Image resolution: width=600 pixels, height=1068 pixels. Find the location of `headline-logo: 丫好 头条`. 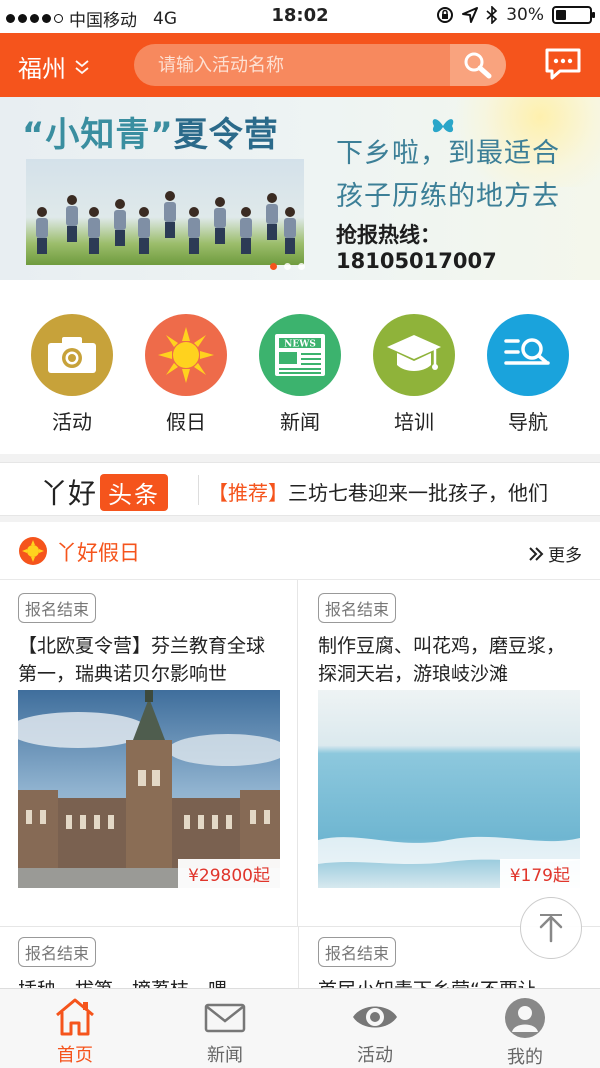

headline-logo: 丫好 头条 is located at coordinates (104, 492).